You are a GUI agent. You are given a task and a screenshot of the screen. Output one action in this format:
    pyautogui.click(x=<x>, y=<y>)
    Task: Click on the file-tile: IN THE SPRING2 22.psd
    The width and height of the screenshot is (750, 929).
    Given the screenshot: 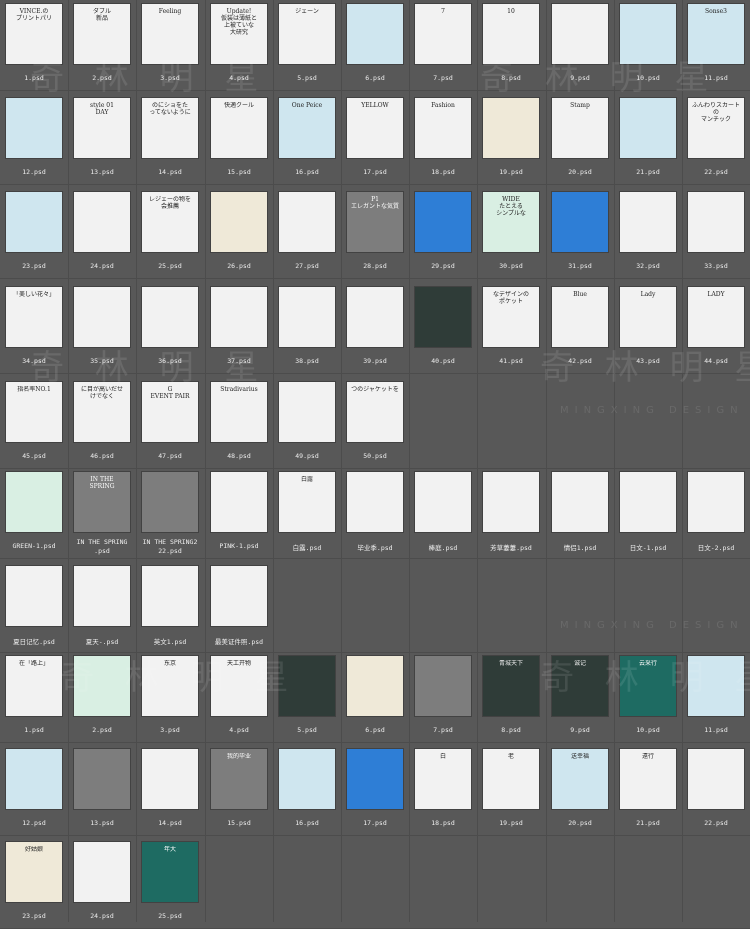 What is the action you would take?
    pyautogui.click(x=170, y=513)
    